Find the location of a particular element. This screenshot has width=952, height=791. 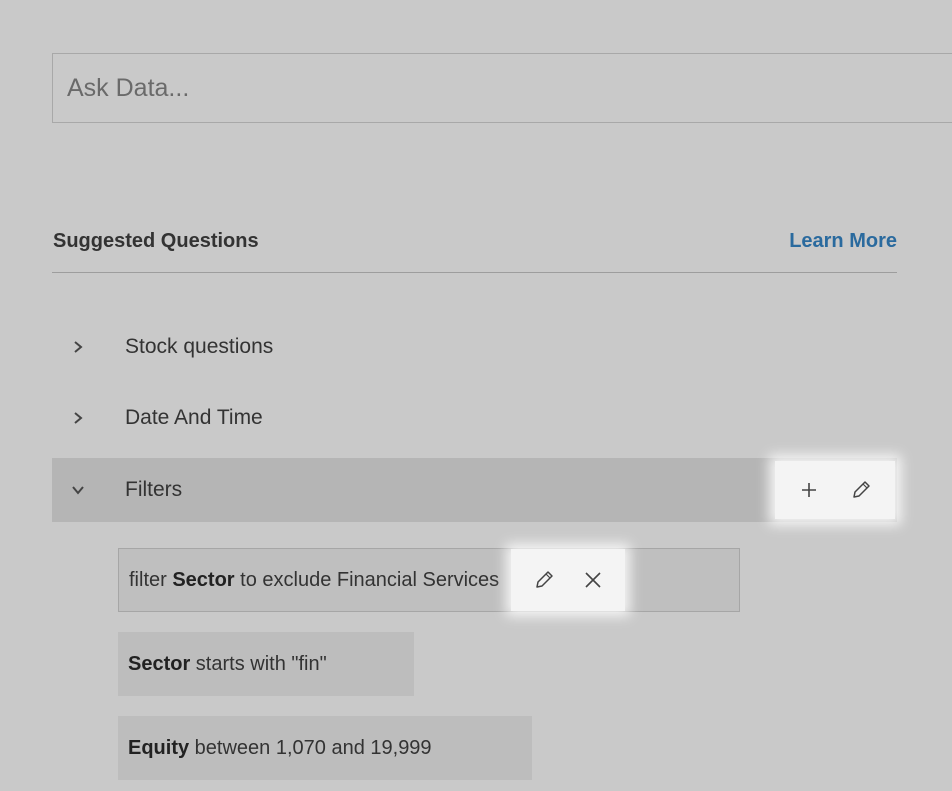

group-stock-questions: Stock questions is located at coordinates (474, 347).